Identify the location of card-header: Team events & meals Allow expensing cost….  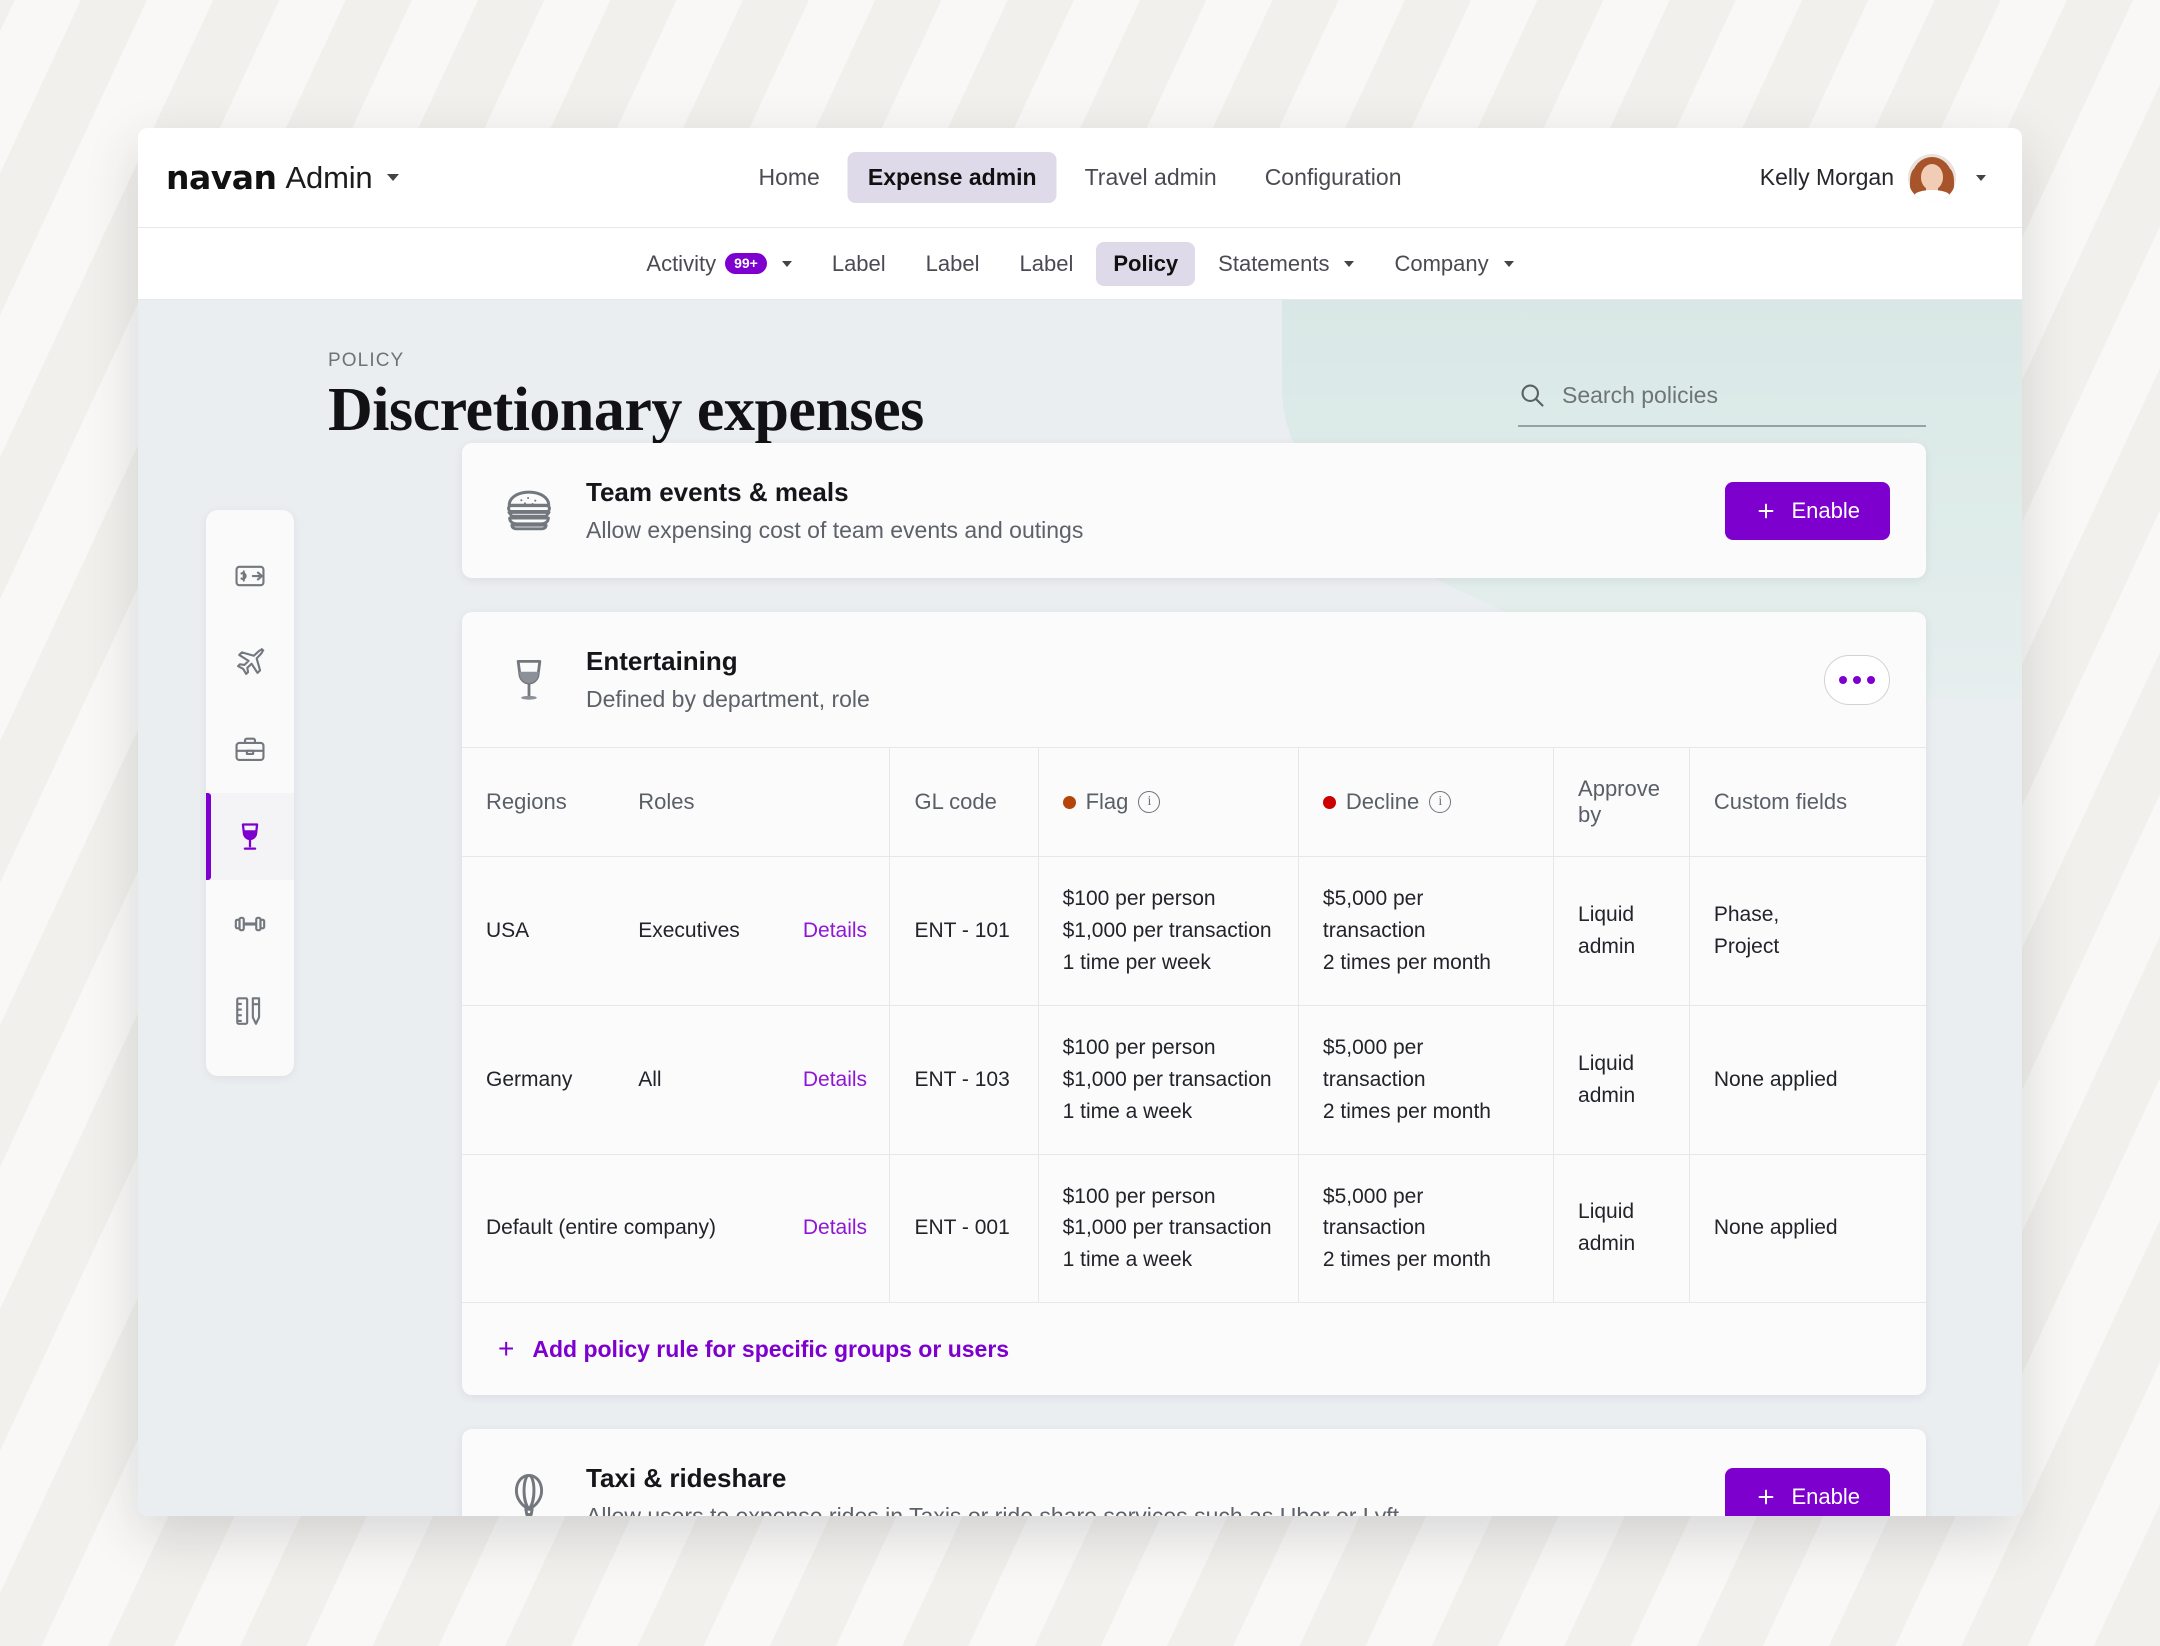
(1194, 510).